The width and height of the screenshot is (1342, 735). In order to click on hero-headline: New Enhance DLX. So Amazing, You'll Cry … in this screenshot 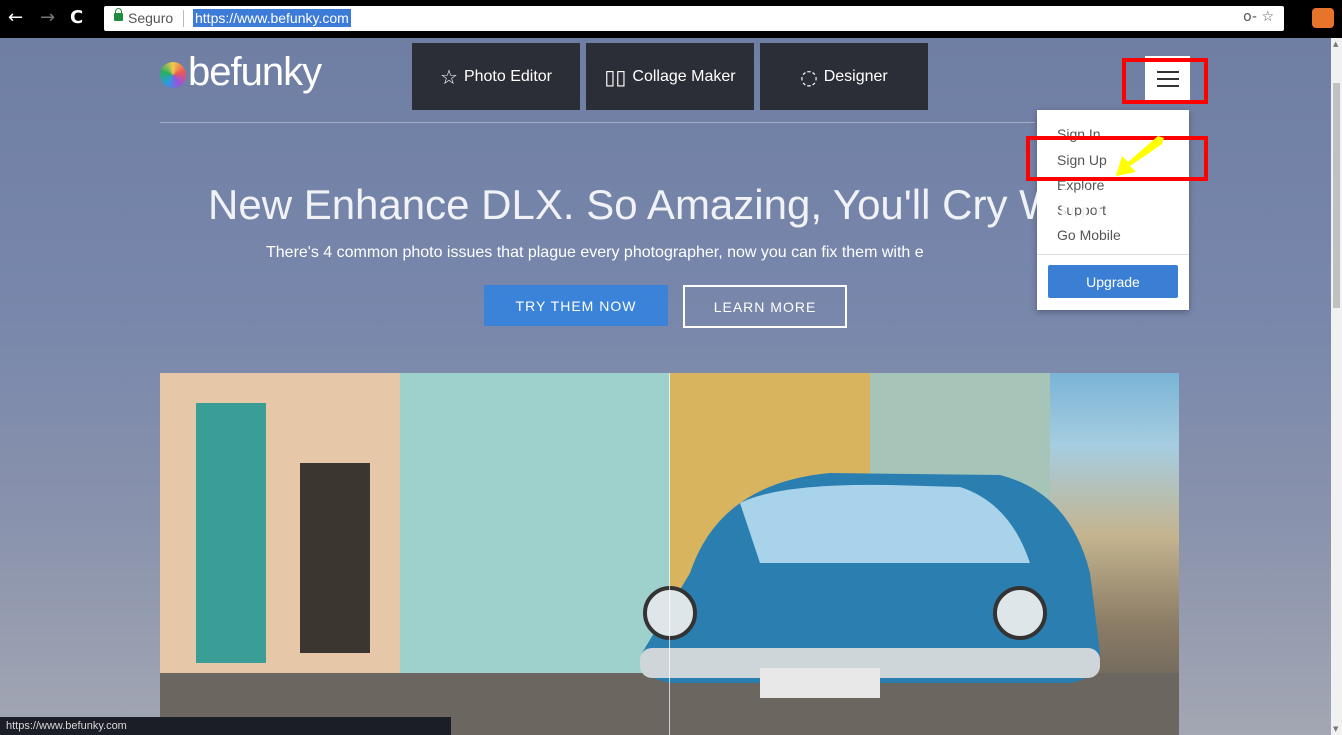, I will do `click(656, 204)`.